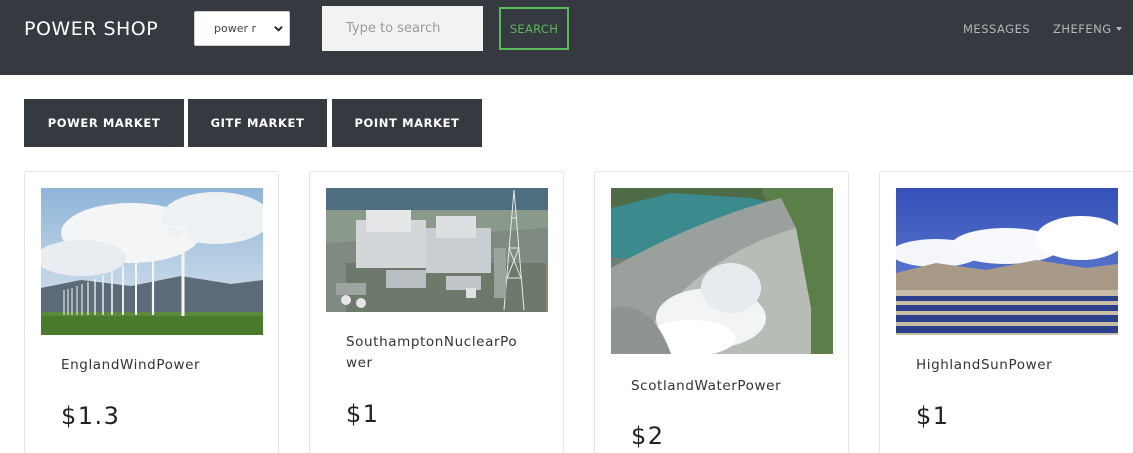 This screenshot has width=1133, height=453. What do you see at coordinates (996, 29) in the screenshot?
I see `messages-link: MESSAGES` at bounding box center [996, 29].